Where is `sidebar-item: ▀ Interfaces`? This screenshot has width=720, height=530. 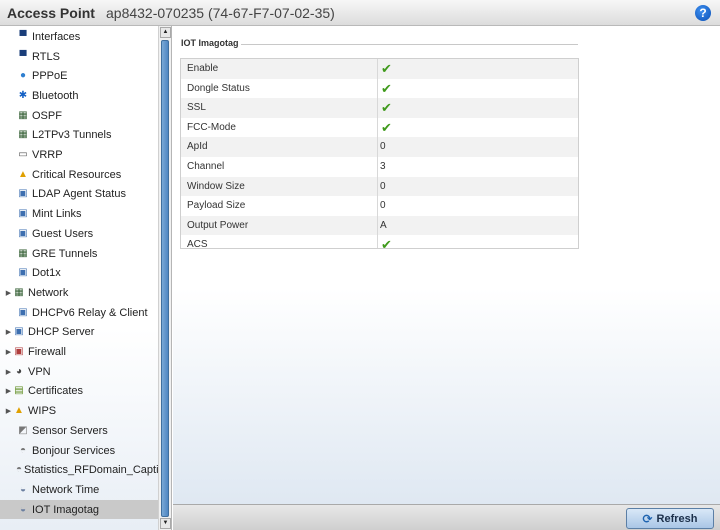 sidebar-item: ▀ Interfaces is located at coordinates (79, 37).